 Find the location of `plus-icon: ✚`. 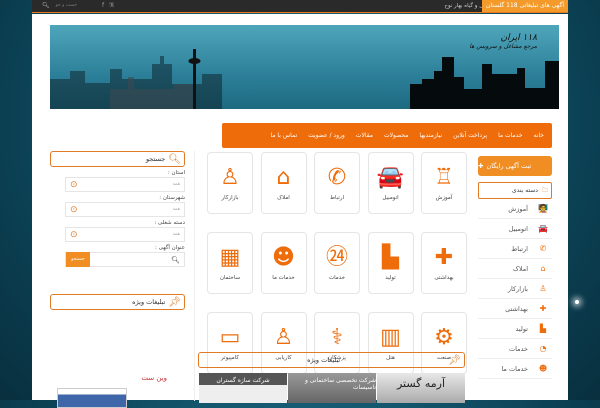

plus-icon: ✚ is located at coordinates (481, 166).